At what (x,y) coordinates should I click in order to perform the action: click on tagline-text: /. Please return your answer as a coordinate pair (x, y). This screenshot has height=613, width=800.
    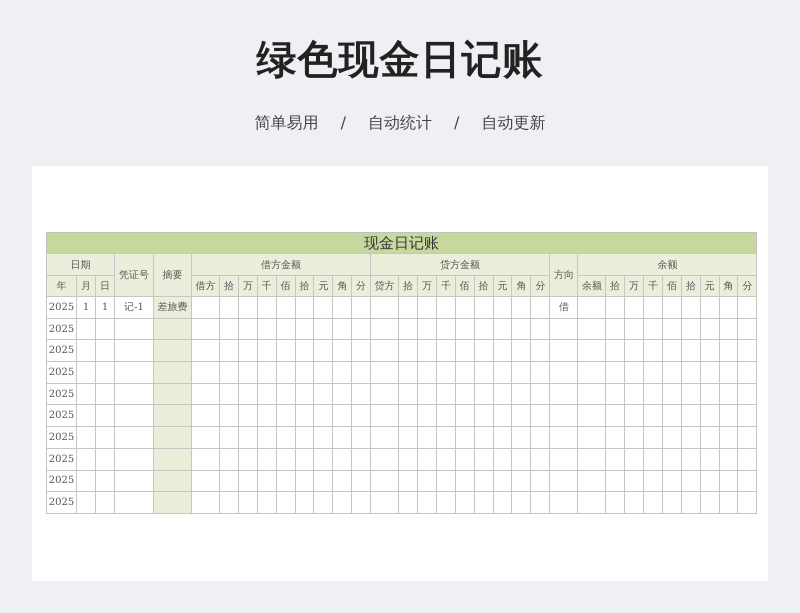
    Looking at the image, I should click on (343, 123).